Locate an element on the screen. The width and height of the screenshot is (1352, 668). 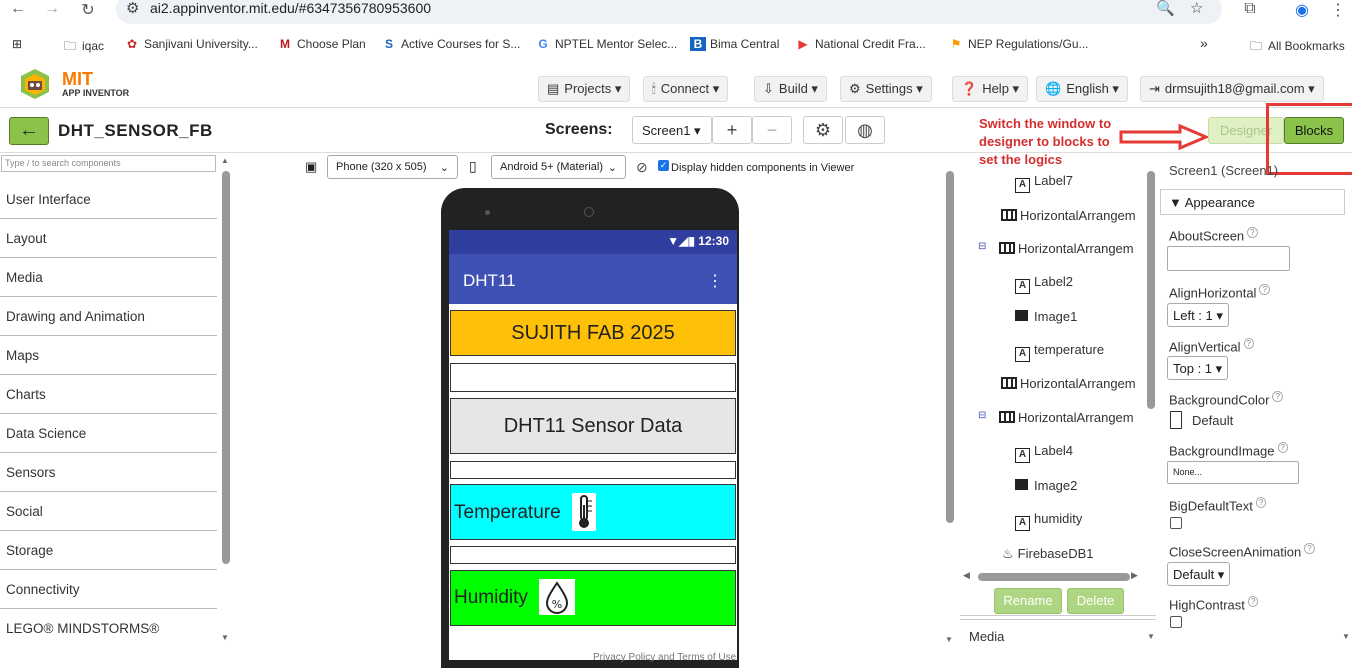
tree-node-label2: A Label2 is located at coordinates (1044, 284).